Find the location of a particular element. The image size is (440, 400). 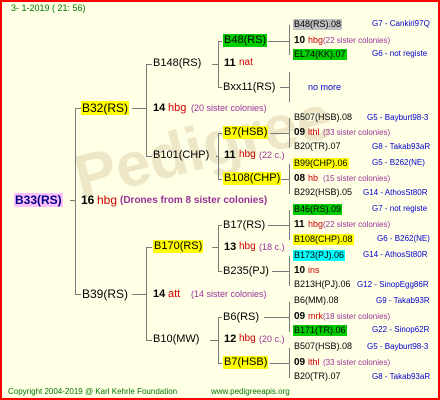

b108-label: hb is located at coordinates (313, 178).